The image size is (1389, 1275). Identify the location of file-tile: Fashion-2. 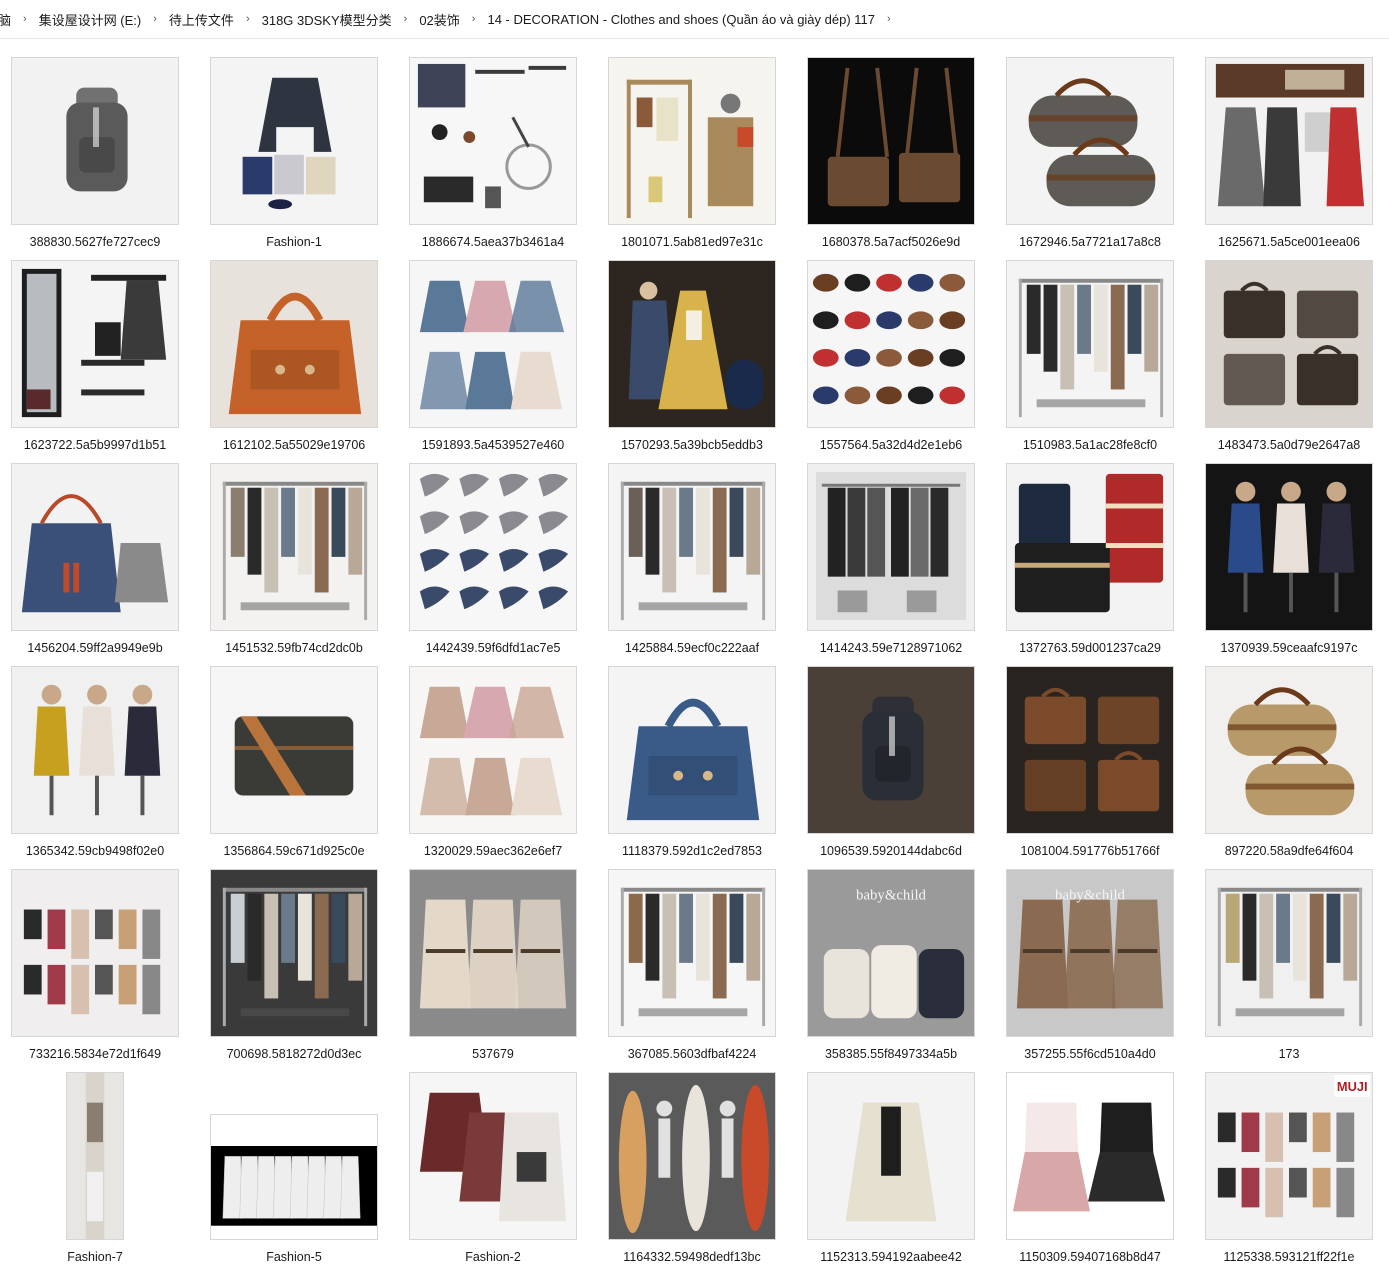
(497, 1173).